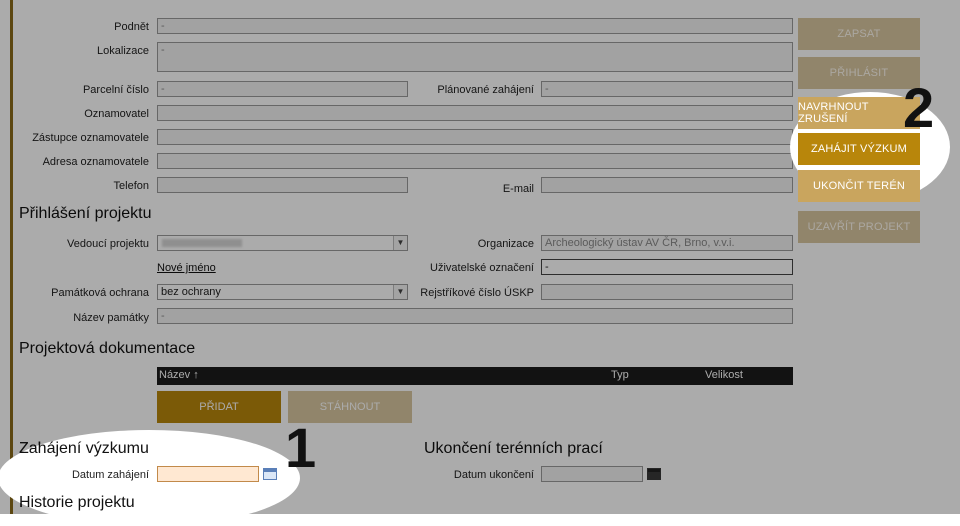 This screenshot has width=960, height=526. What do you see at coordinates (111, 318) in the screenshot?
I see `nazev-pamatky-label: Název památky` at bounding box center [111, 318].